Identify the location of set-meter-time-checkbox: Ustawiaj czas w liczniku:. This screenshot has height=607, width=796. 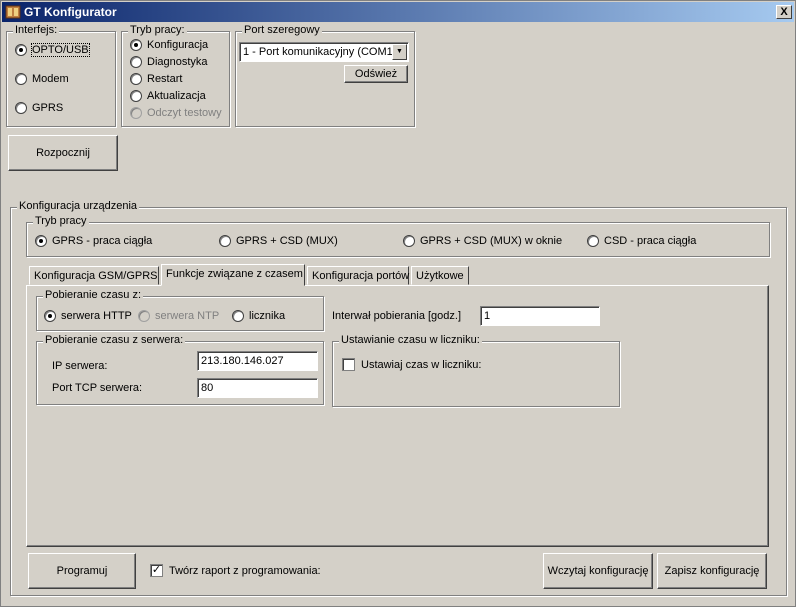
(411, 364).